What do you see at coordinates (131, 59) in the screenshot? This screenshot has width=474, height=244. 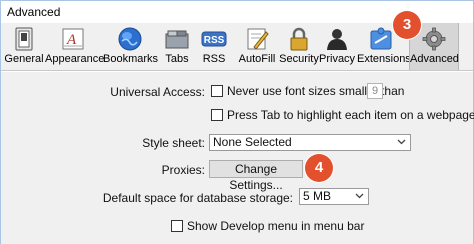 I see `tab-bookmarks-label: Bookmarks` at bounding box center [131, 59].